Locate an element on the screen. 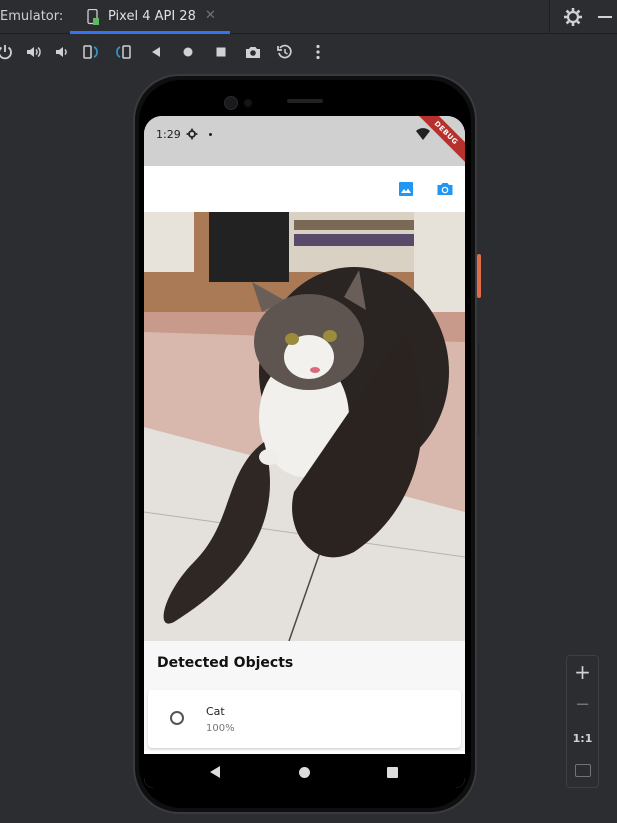 This screenshot has height=823, width=617. screenshot-icon is located at coordinates (253, 52).